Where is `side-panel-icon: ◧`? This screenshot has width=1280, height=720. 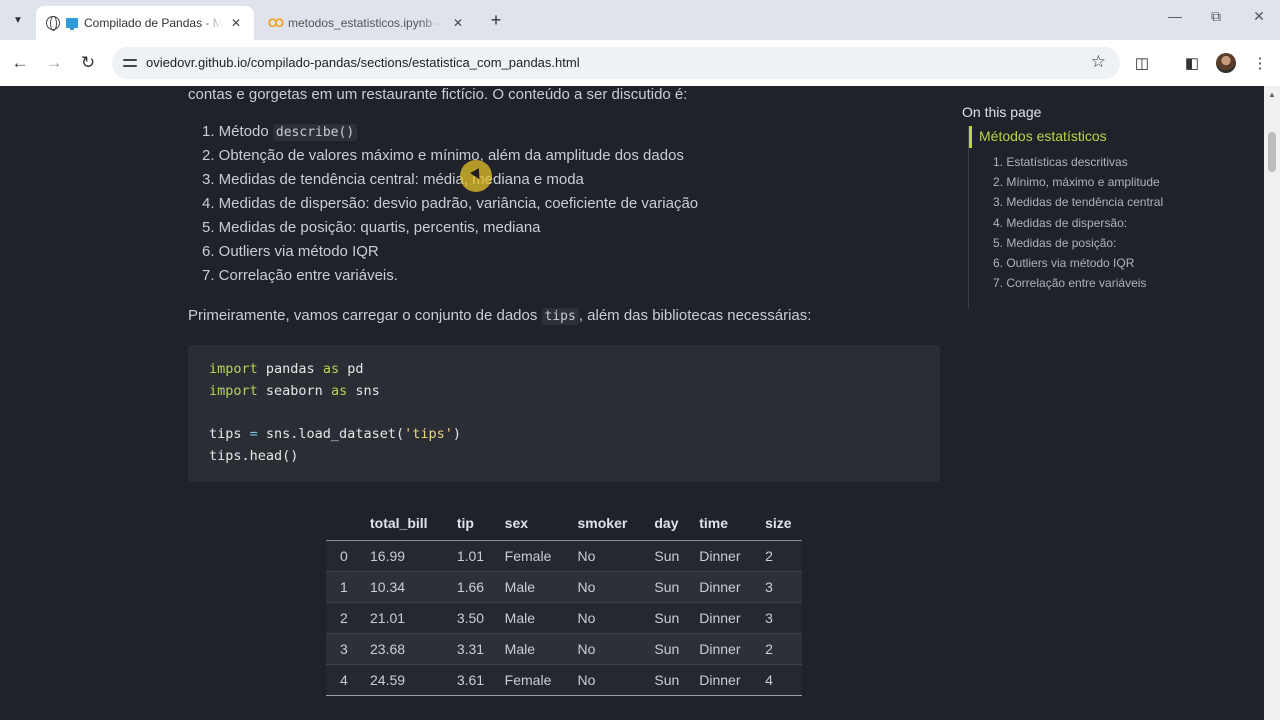
side-panel-icon: ◧ is located at coordinates (1192, 63).